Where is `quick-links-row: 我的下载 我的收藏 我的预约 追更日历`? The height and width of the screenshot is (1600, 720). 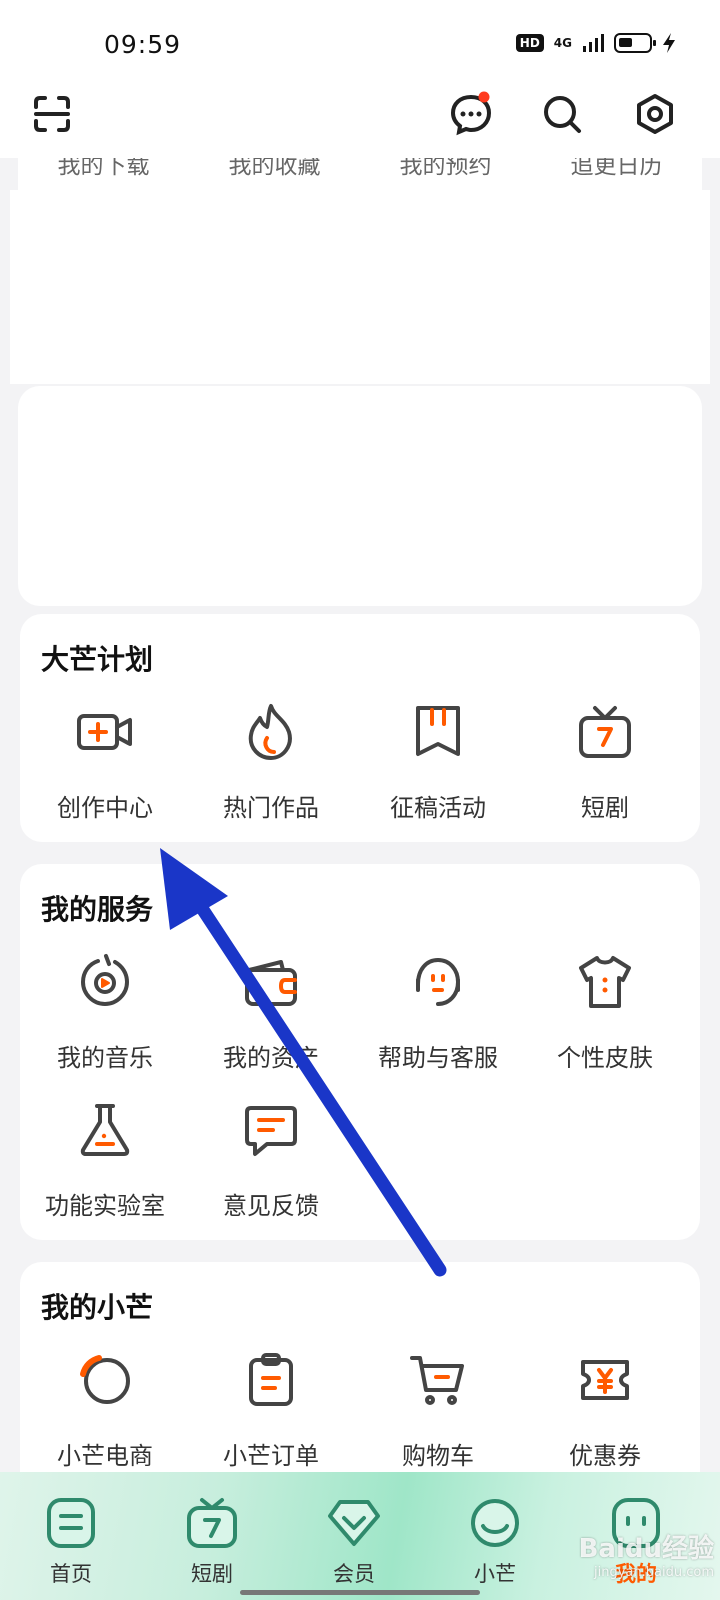 quick-links-row: 我的下载 我的收藏 我的预约 追更日历 is located at coordinates (360, 175).